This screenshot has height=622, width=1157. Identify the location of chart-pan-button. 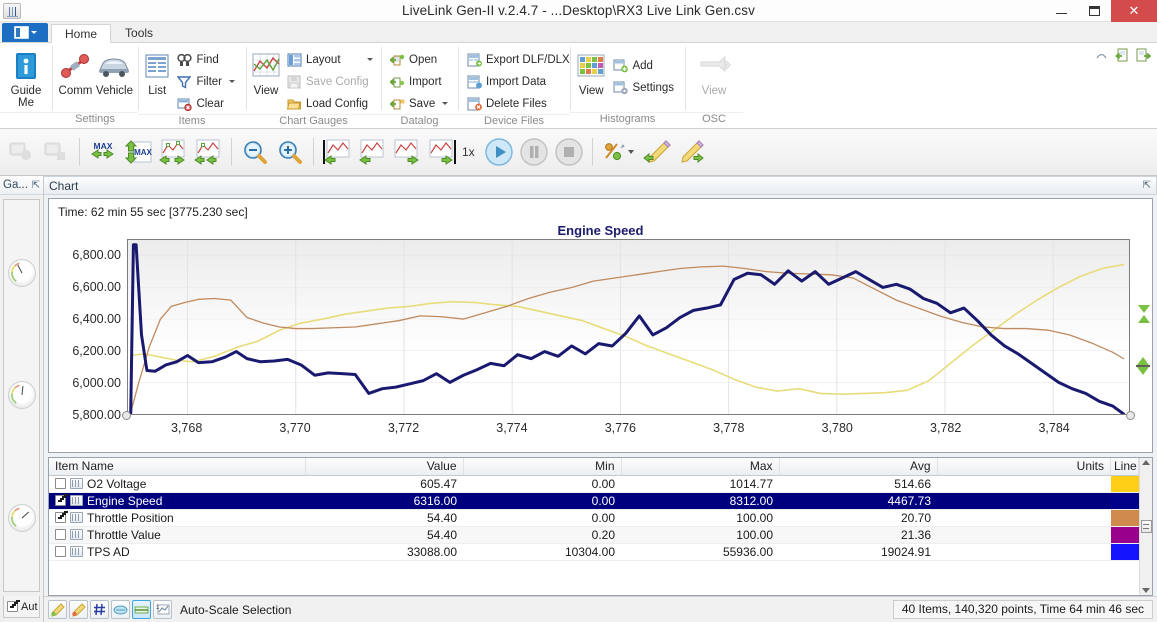
(173, 152).